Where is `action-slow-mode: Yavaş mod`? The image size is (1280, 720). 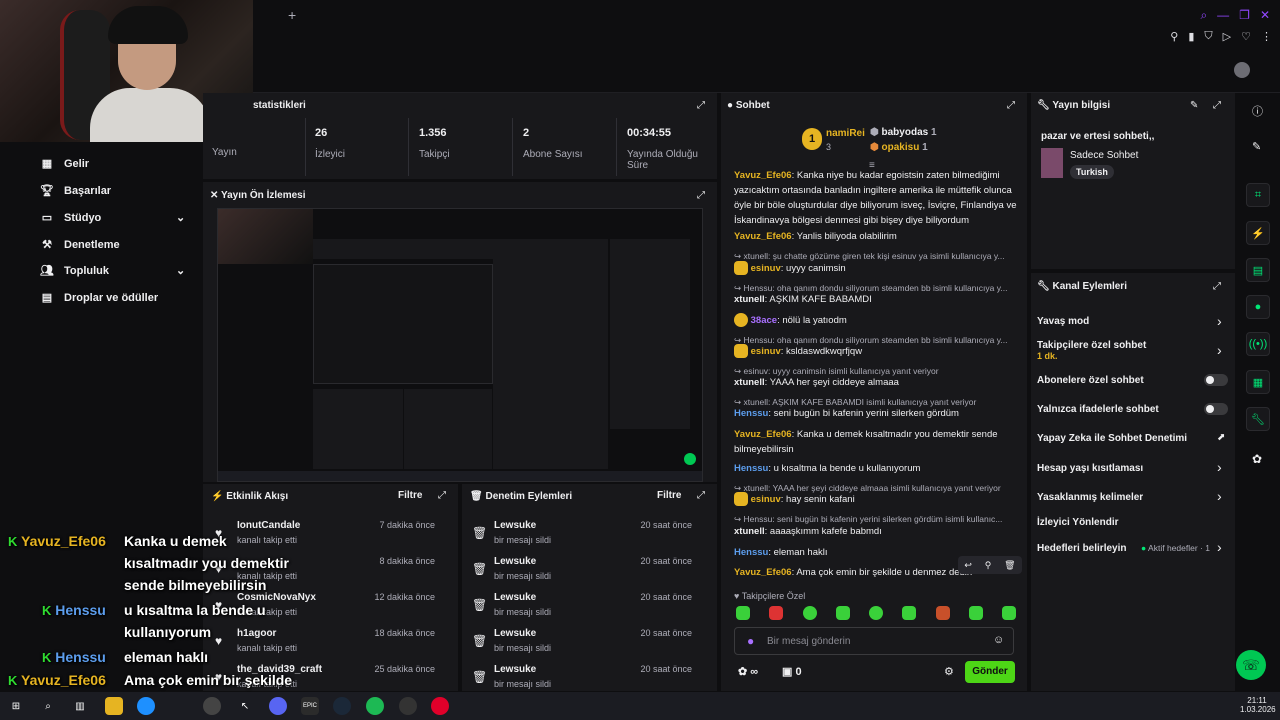 action-slow-mode: Yavaş mod is located at coordinates (1063, 321).